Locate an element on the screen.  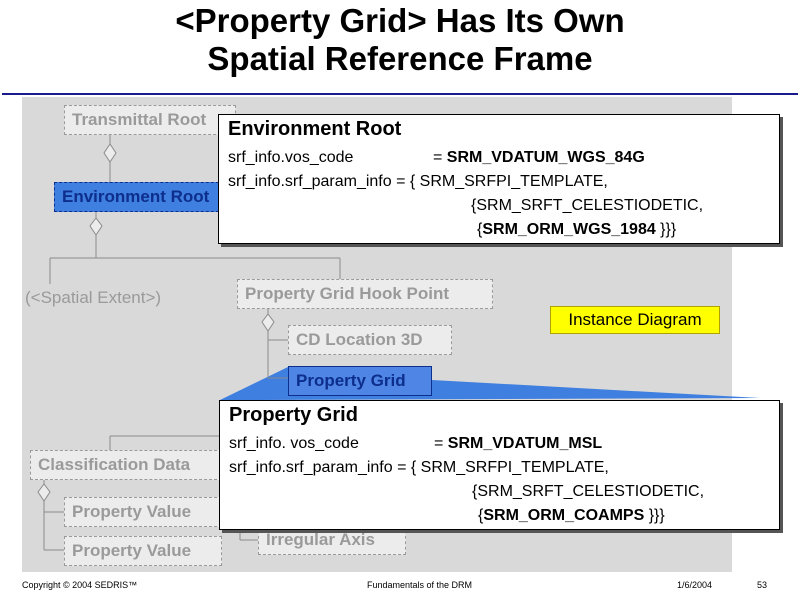
env-vos-value-row: = SRM_VDATUM_WGS_84G is located at coordinates (539, 158).